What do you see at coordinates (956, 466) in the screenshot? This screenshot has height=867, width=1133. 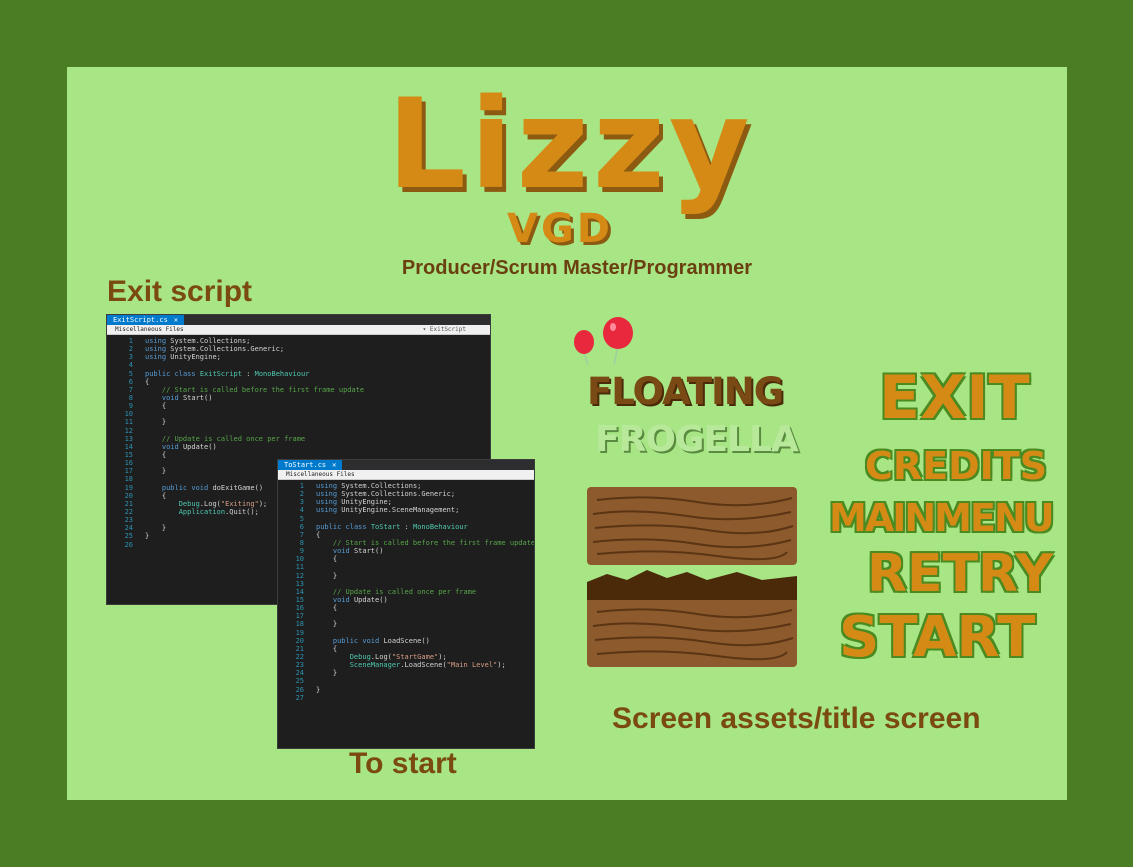 I see `credits-button: CREDITS` at bounding box center [956, 466].